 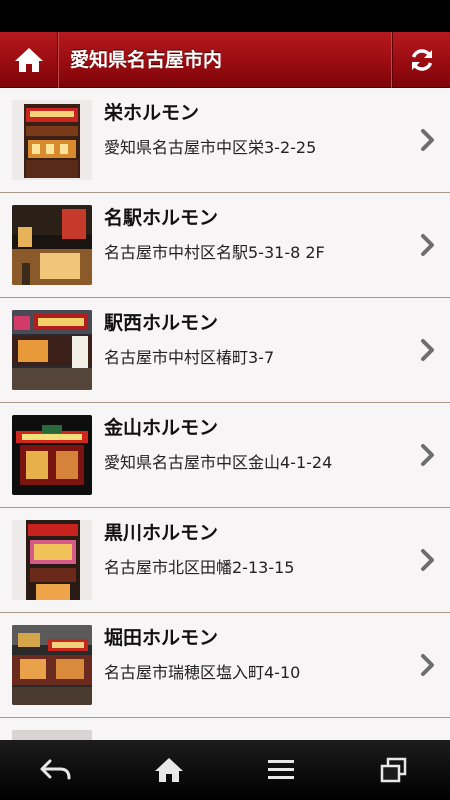 I want to click on list-item: 駅西ホルモン 名古屋市中村区椿町3-7, so click(x=225, y=350).